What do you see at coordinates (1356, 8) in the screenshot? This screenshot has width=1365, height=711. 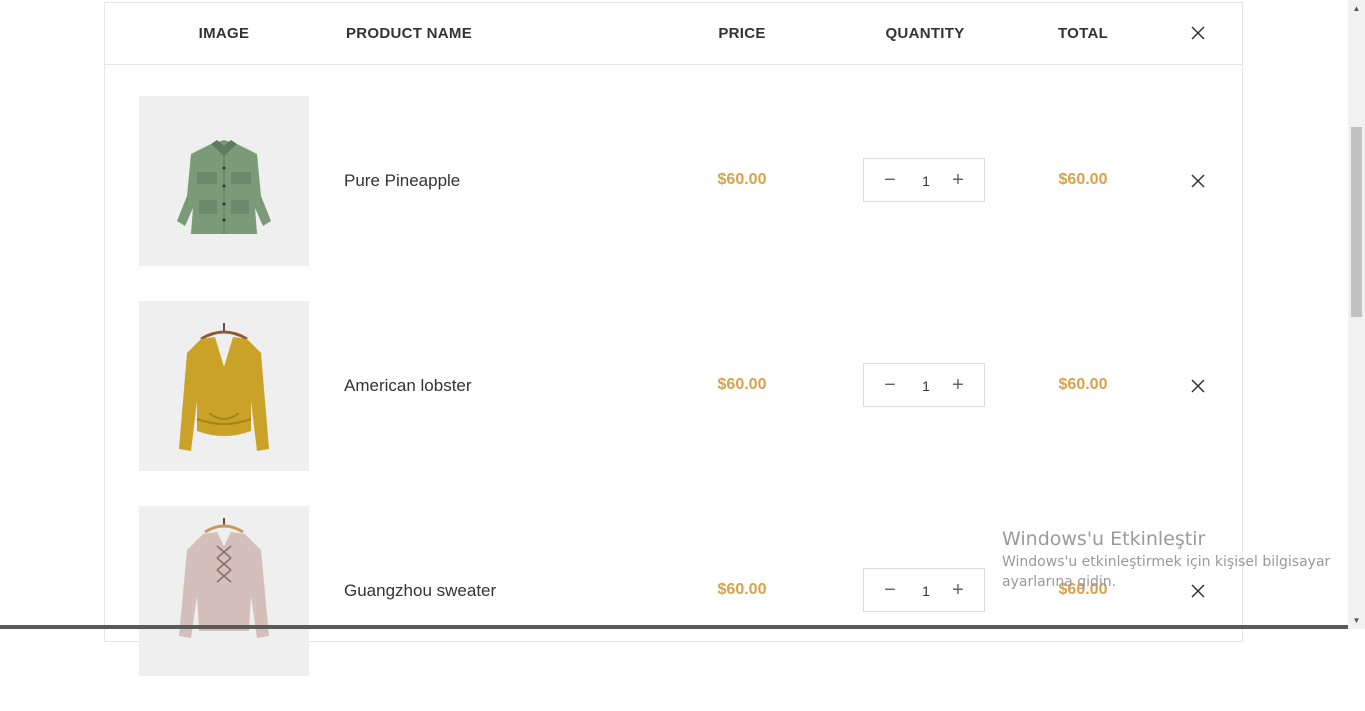 I see `scroll-up-arrow-icon: ▲` at bounding box center [1356, 8].